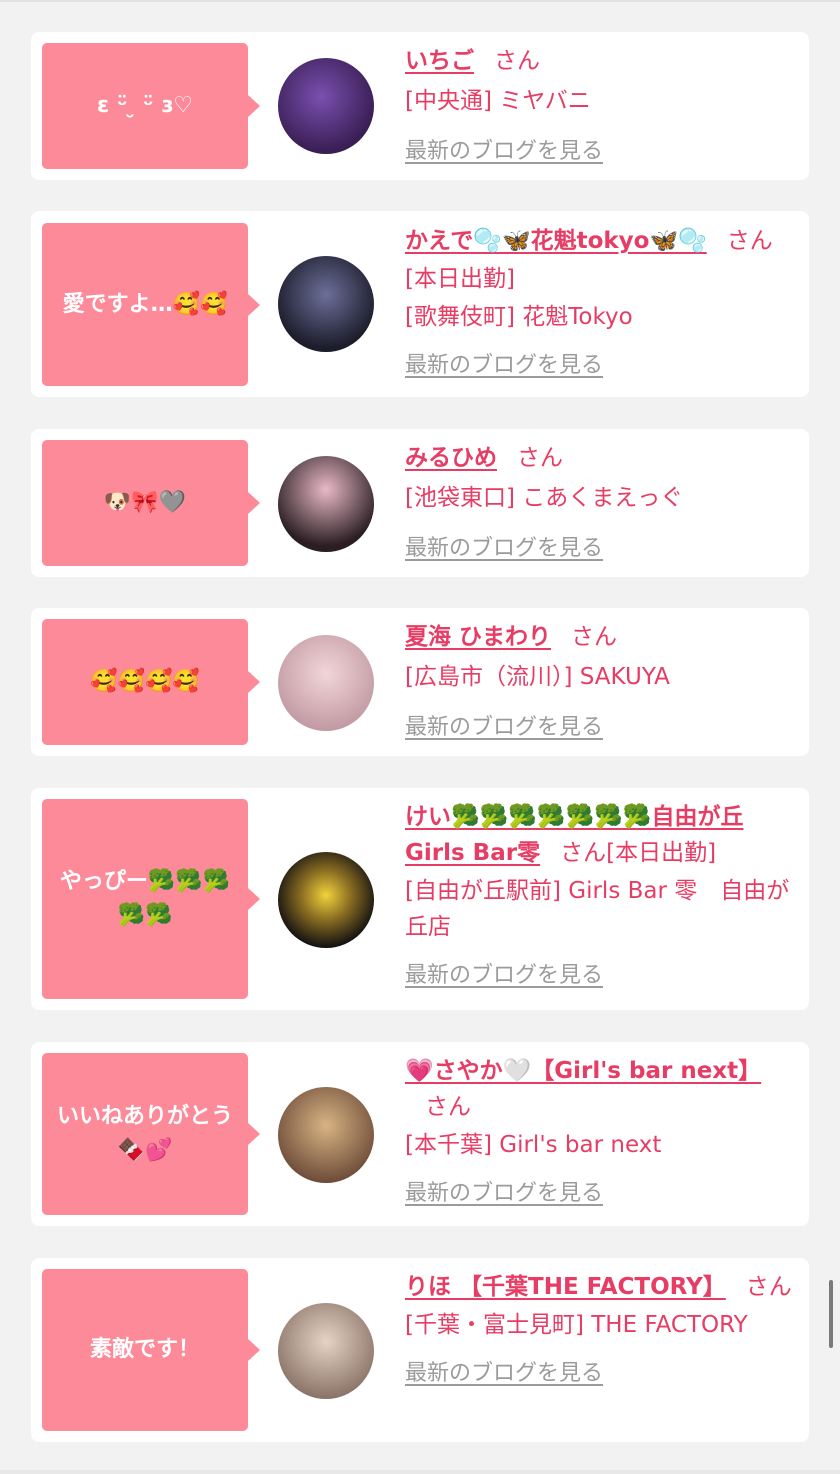 This screenshot has height=1474, width=840. What do you see at coordinates (478, 637) in the screenshot?
I see `girl-name-link: 夏海 ひまわり` at bounding box center [478, 637].